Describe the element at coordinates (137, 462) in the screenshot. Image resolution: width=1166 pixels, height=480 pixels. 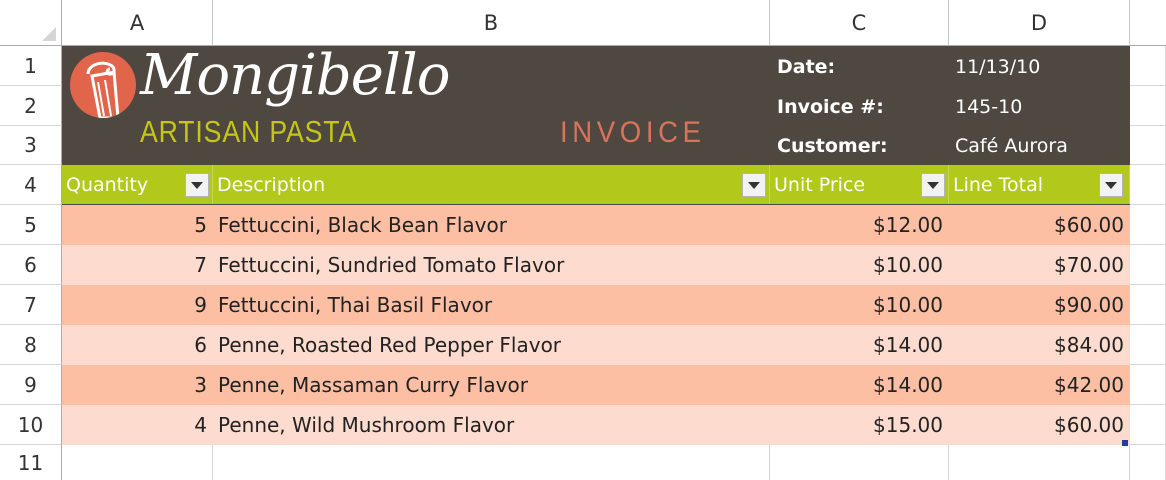
I see `cell-a11` at that location.